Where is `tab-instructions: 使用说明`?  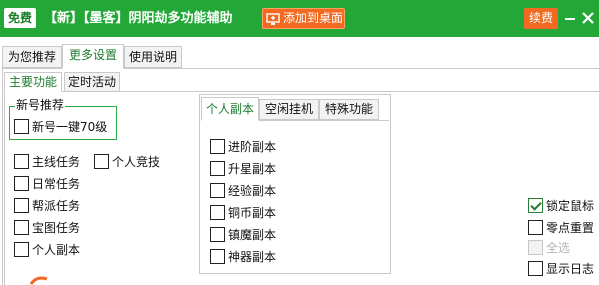
tab-instructions: 使用说明 is located at coordinates (153, 57).